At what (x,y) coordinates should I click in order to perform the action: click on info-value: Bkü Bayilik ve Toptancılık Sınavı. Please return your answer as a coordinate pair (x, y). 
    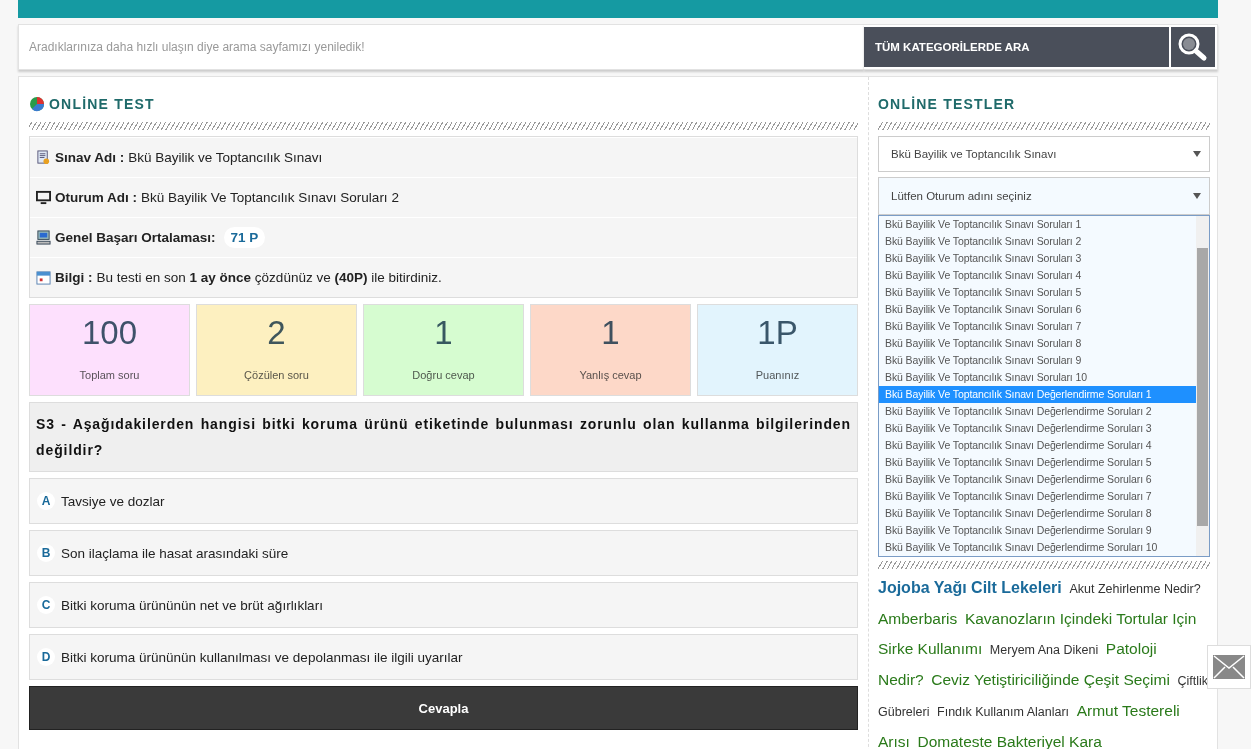
    Looking at the image, I should click on (225, 157).